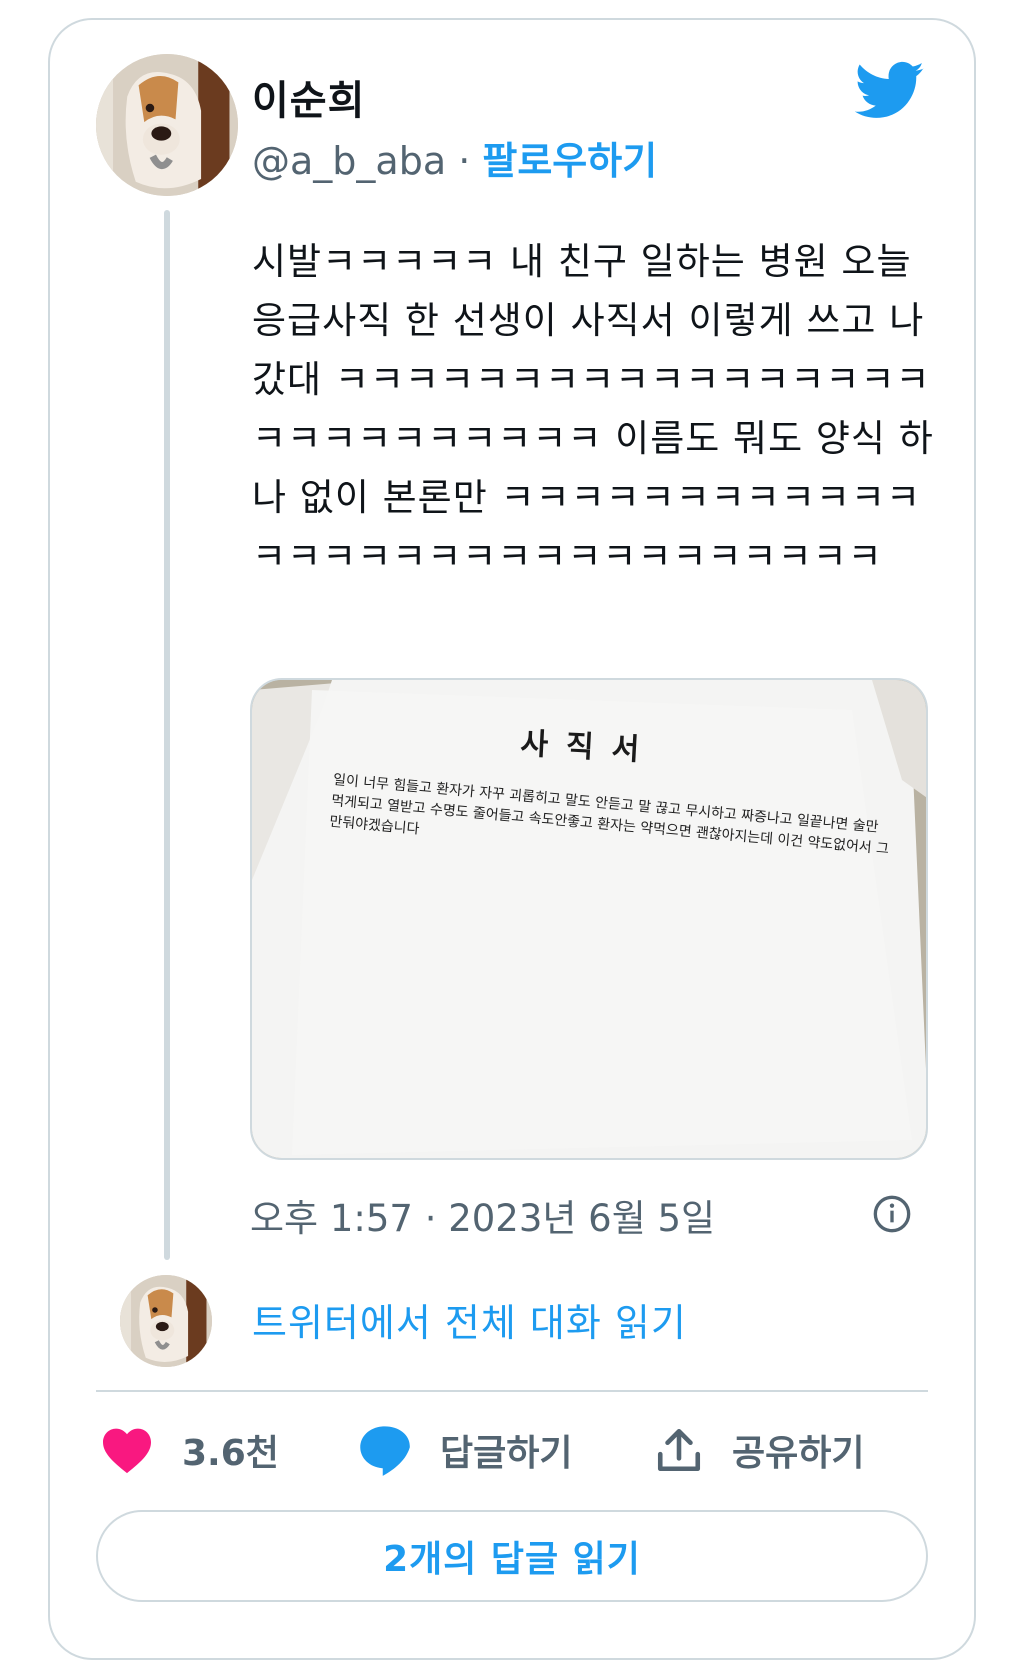  I want to click on reply-label: 답글하기, so click(506, 1453).